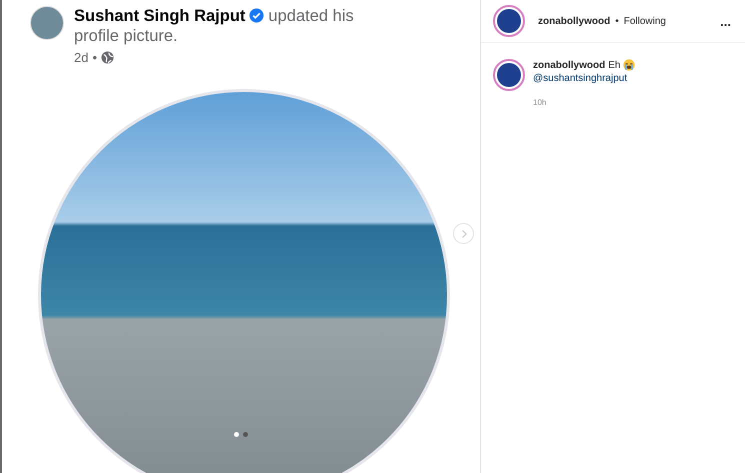 Image resolution: width=745 pixels, height=473 pixels. What do you see at coordinates (81, 57) in the screenshot?
I see `post-time: 2d` at bounding box center [81, 57].